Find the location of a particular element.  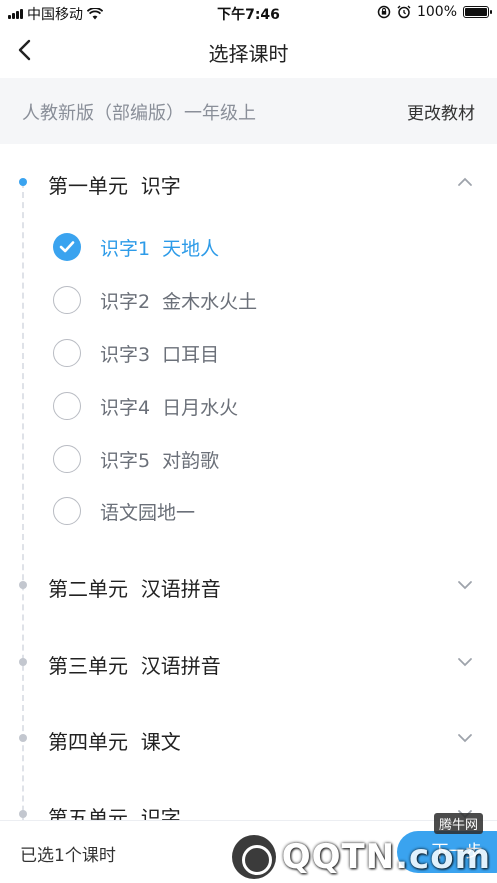

page-title: 选择课时 is located at coordinates (248, 54).